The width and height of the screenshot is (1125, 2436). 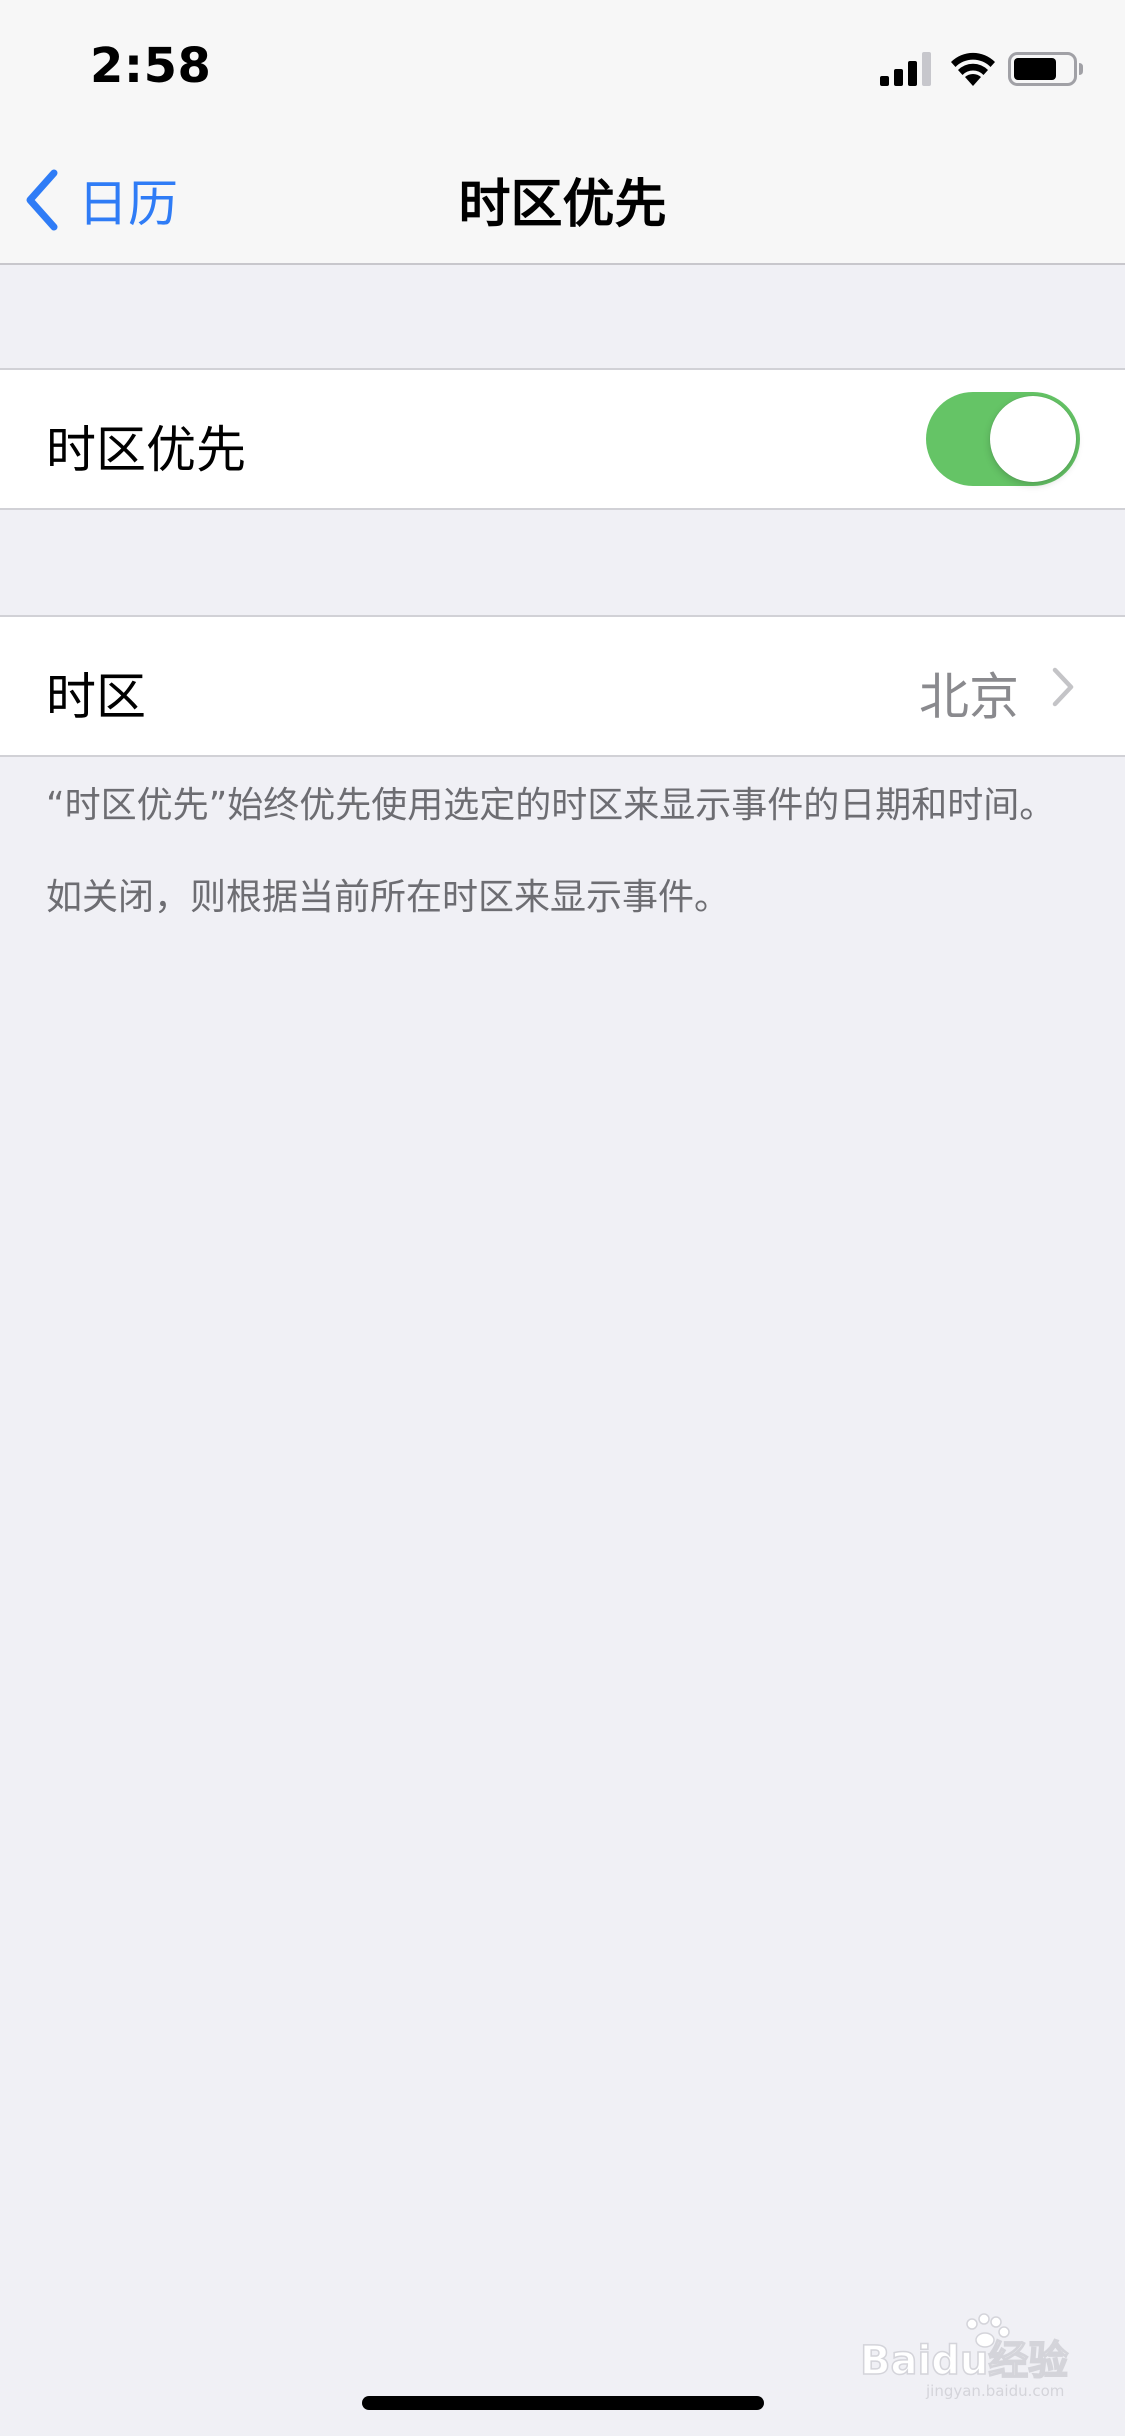 What do you see at coordinates (146, 450) in the screenshot?
I see `timezone-override-label: 时区优先` at bounding box center [146, 450].